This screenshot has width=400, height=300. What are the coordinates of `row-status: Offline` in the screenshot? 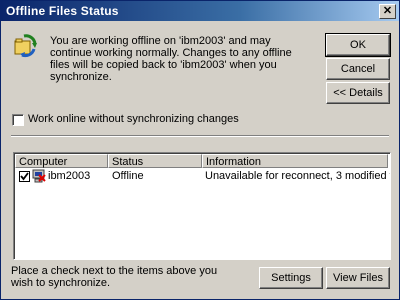 It's located at (128, 176).